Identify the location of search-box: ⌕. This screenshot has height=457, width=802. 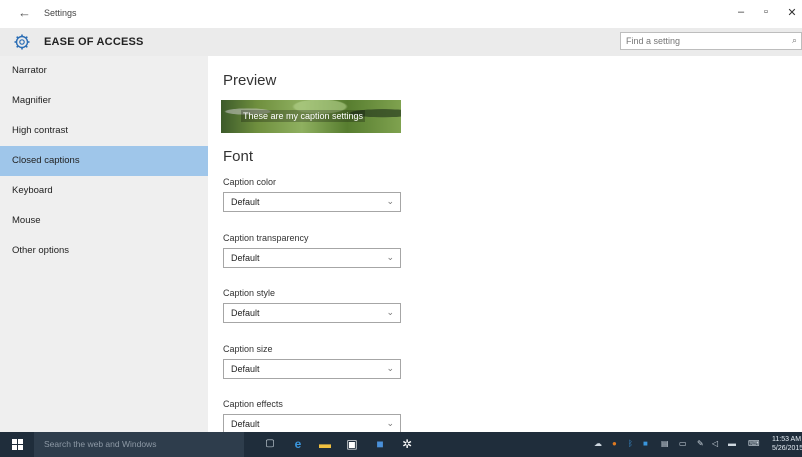
(711, 41).